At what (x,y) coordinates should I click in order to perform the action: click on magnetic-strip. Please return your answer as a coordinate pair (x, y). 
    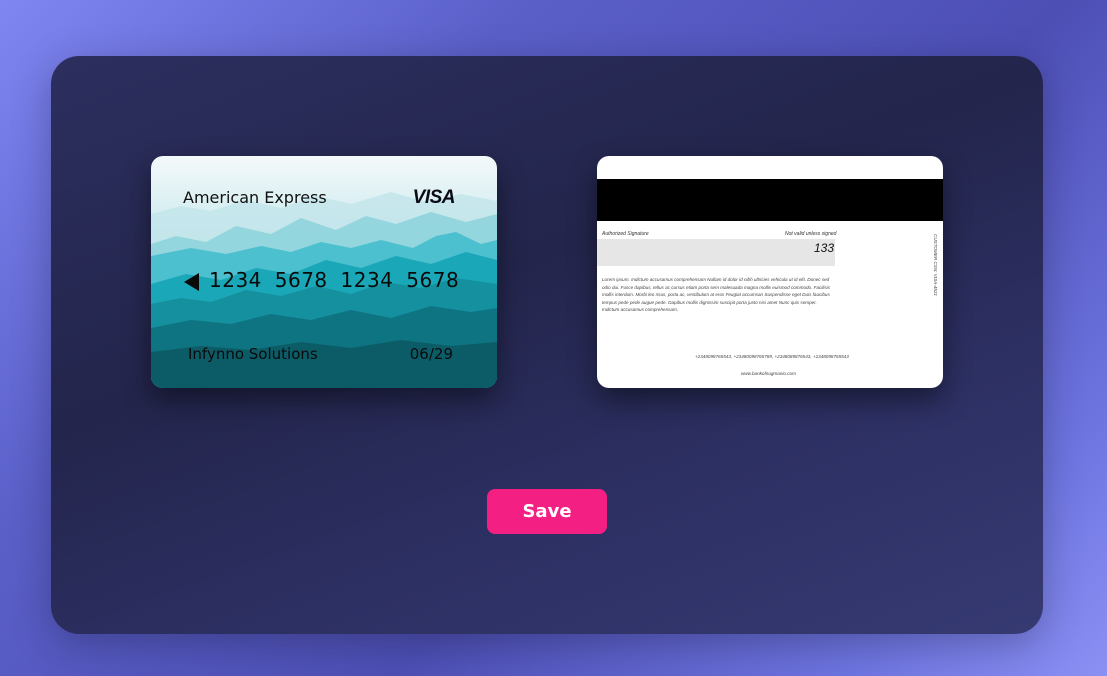
    Looking at the image, I should click on (770, 200).